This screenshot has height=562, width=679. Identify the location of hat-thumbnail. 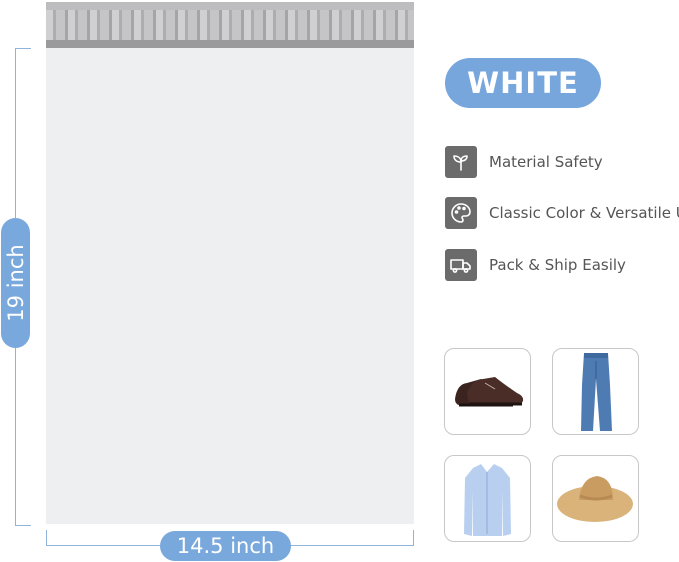
(595, 498).